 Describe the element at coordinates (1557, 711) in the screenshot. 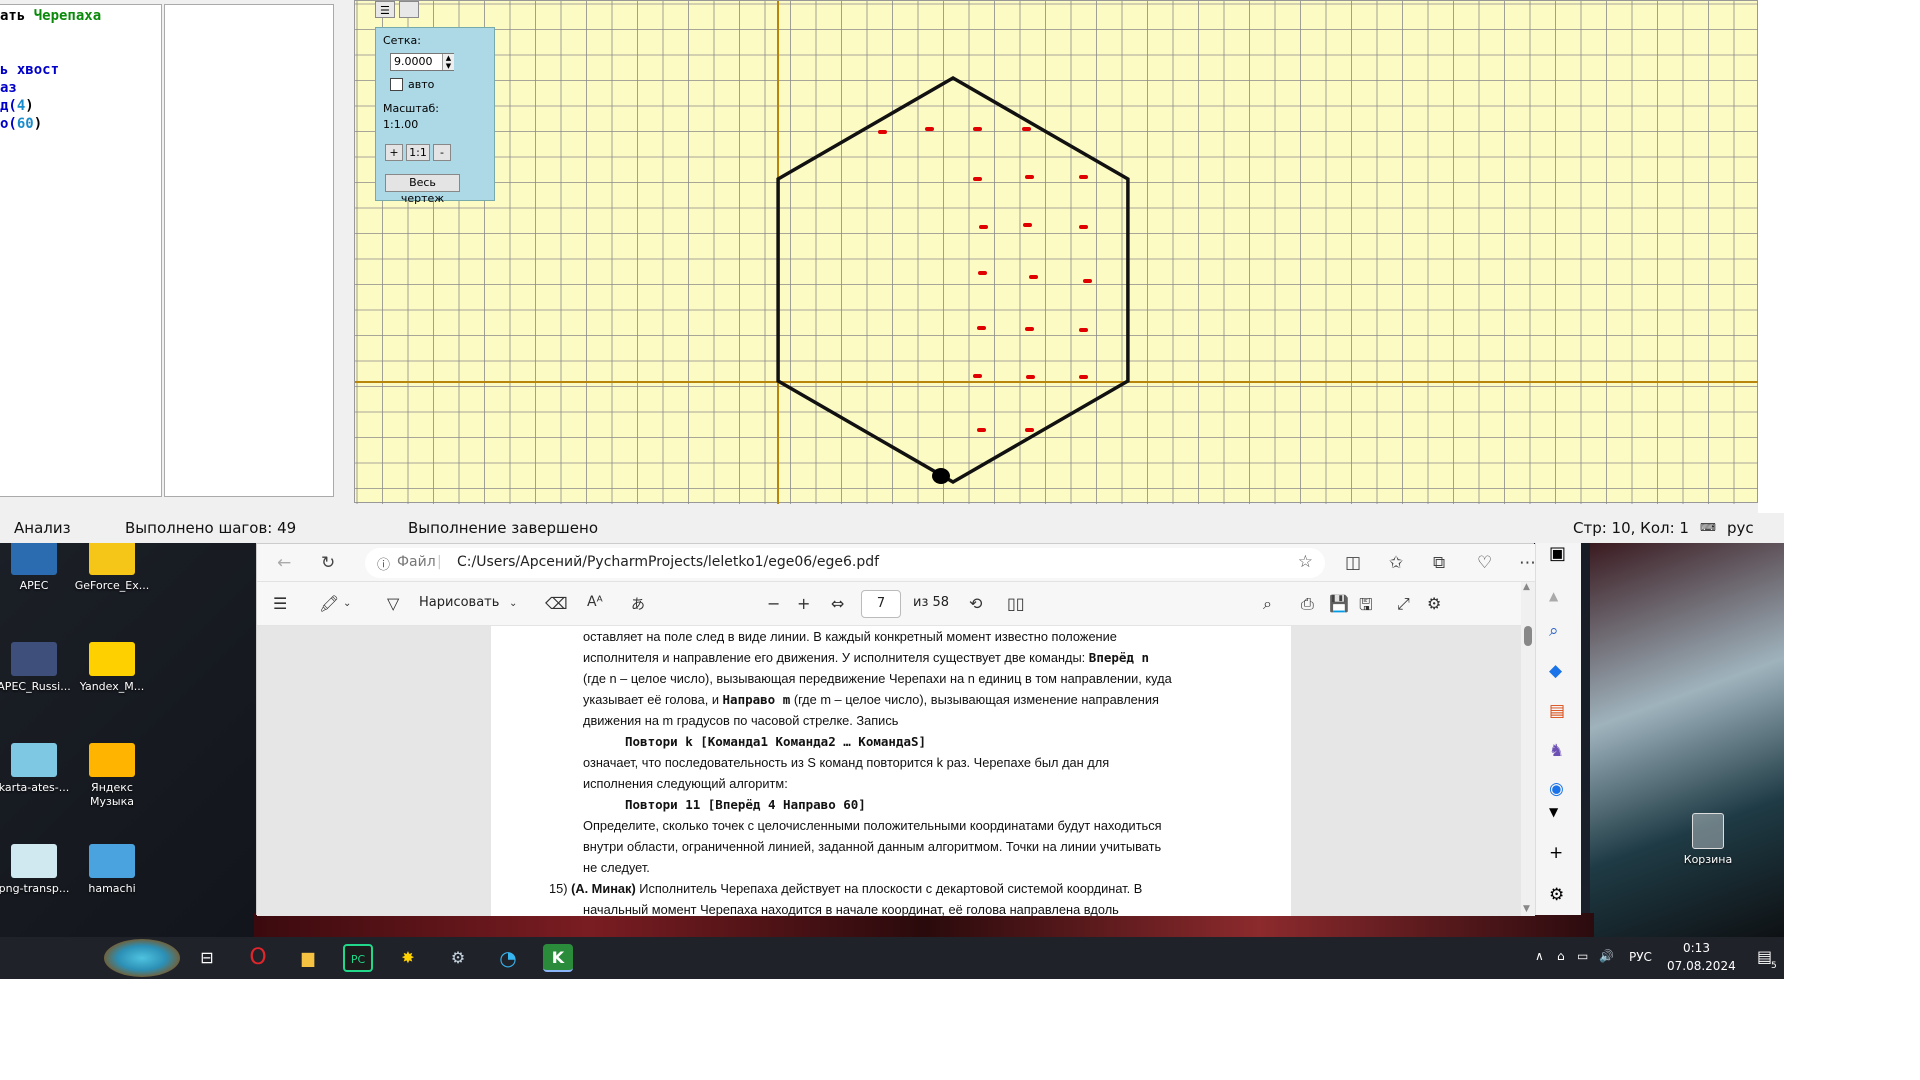

I see `tools-icon: ▤` at that location.